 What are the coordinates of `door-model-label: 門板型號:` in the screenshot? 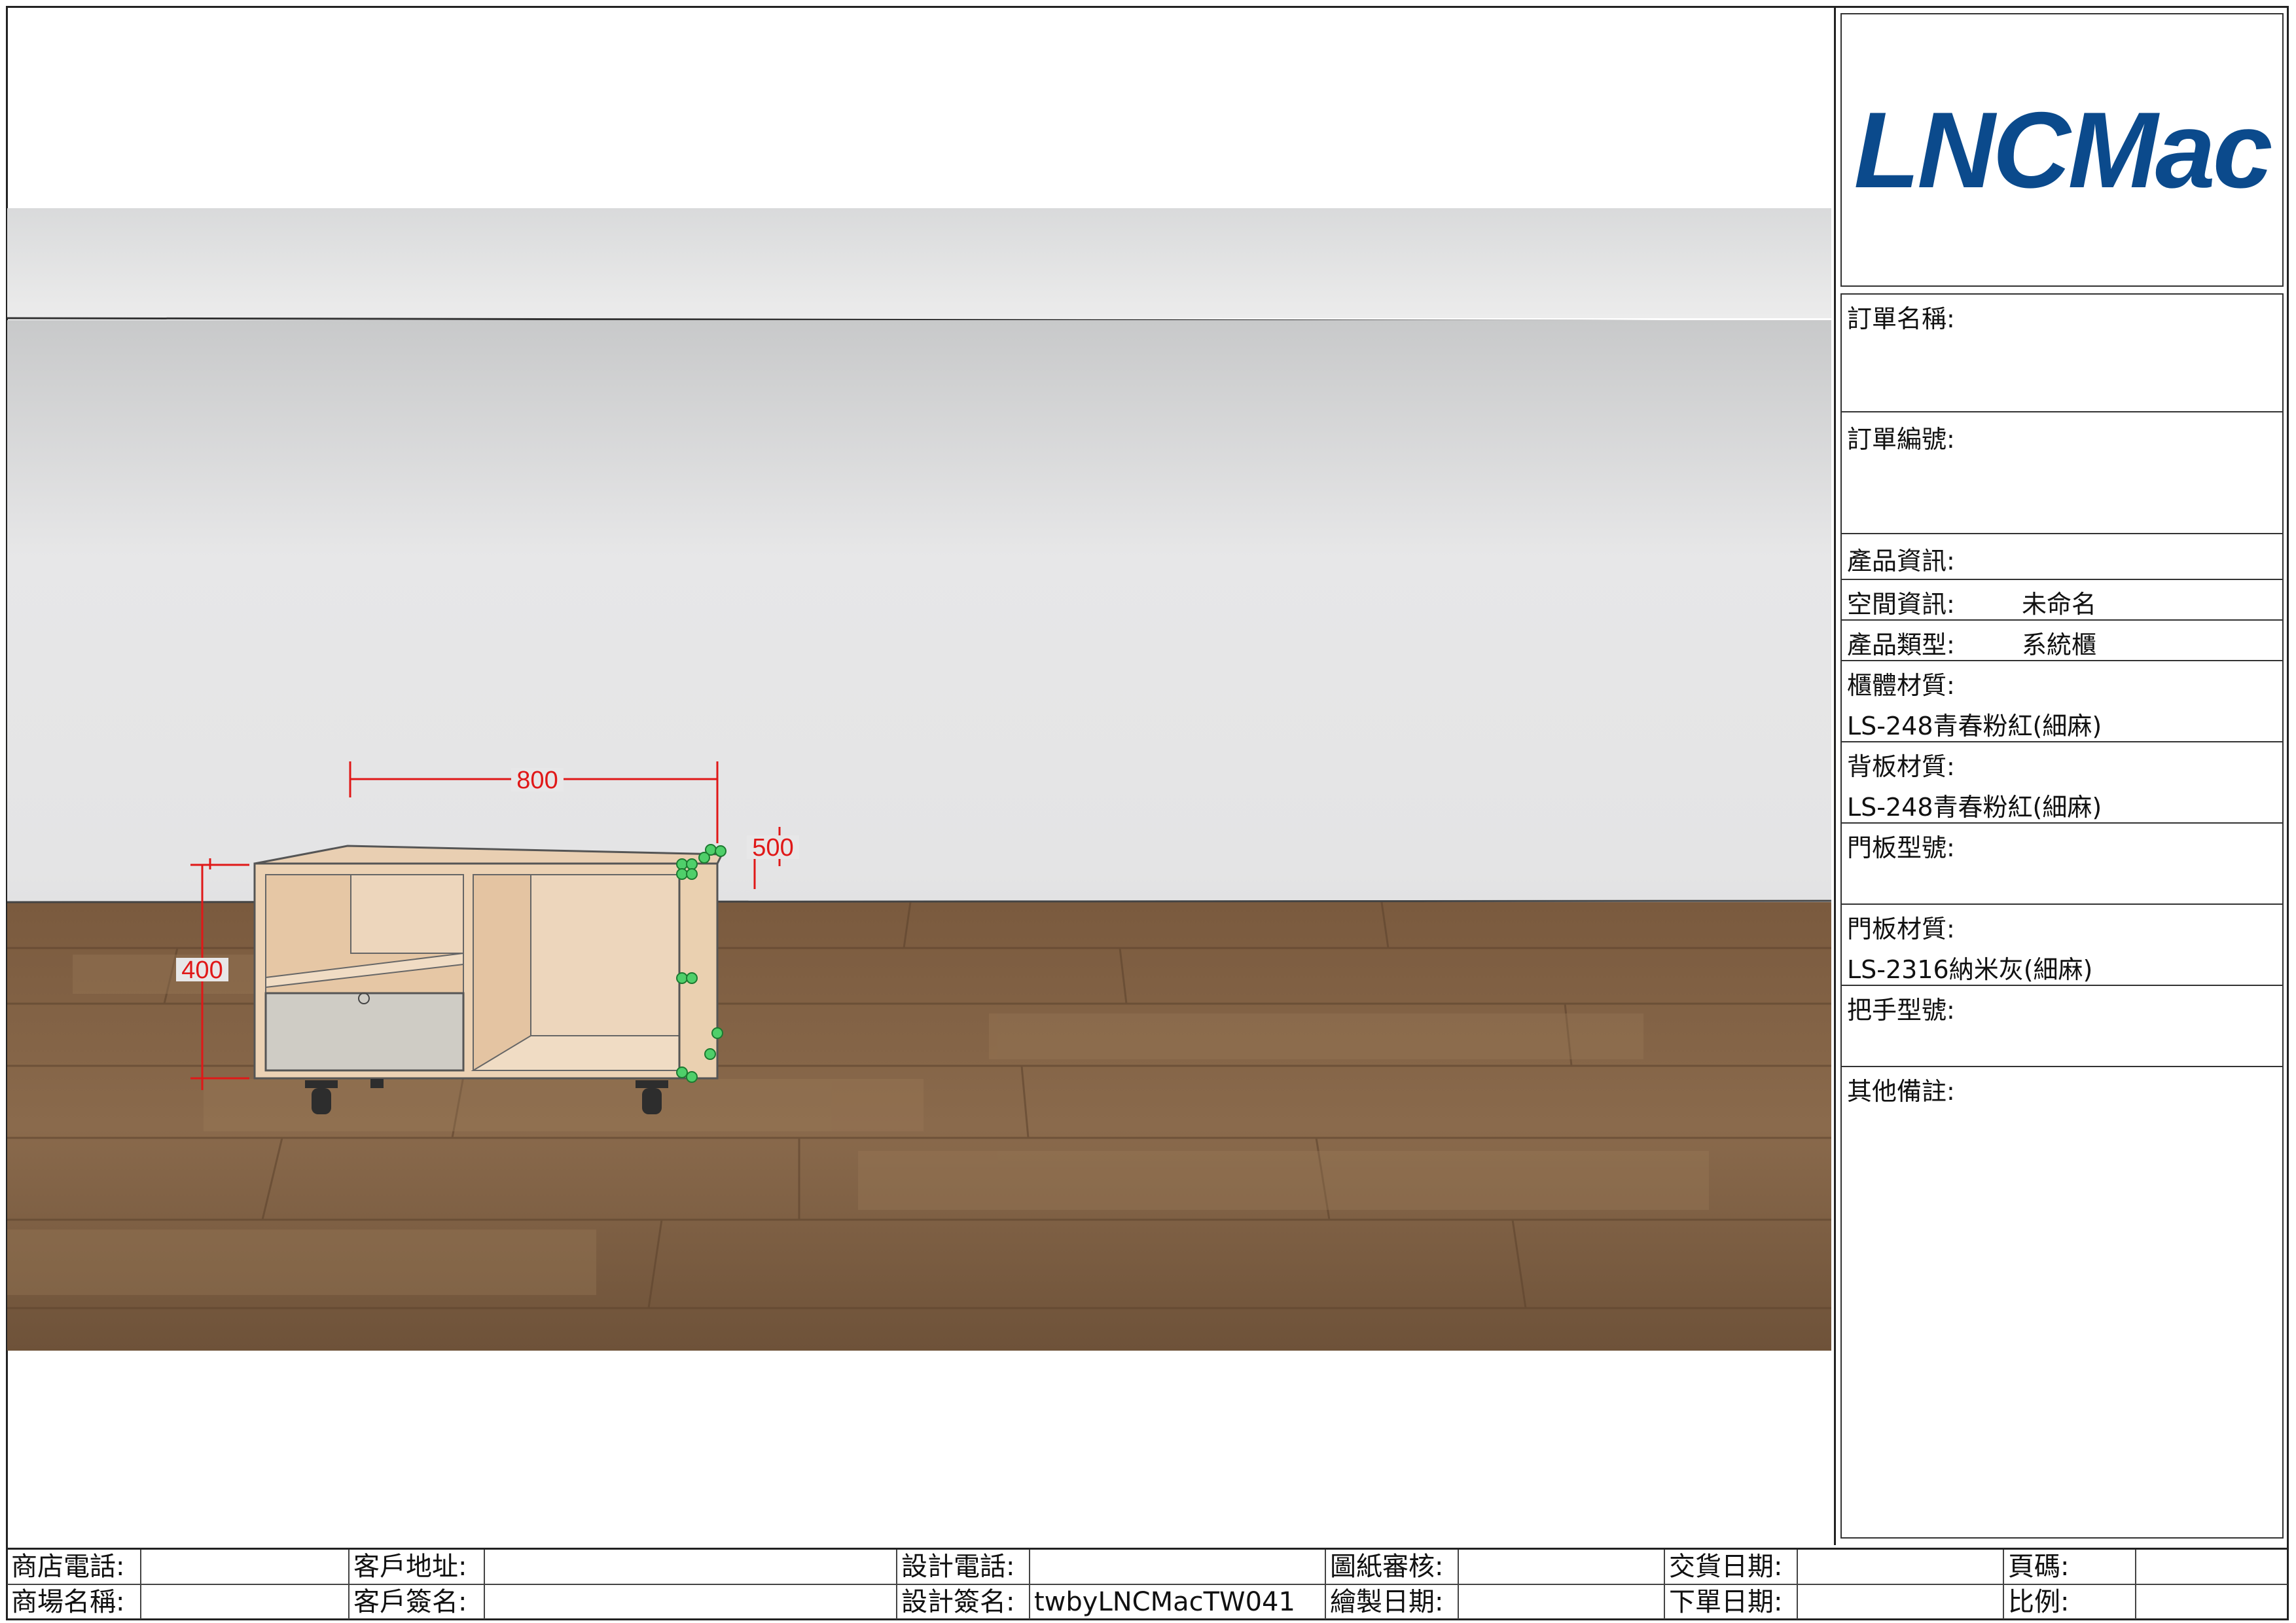 It's located at (1901, 847).